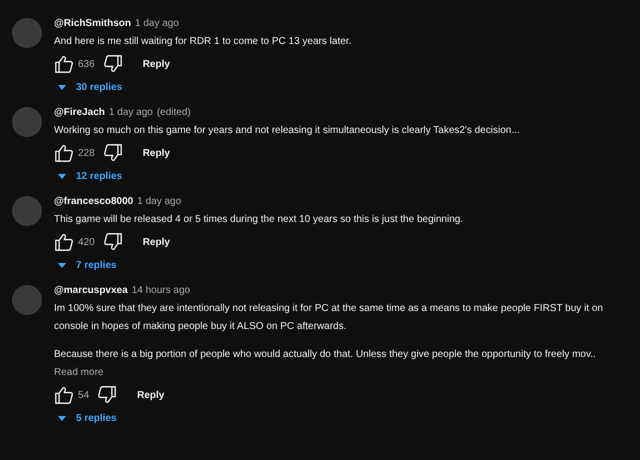 This screenshot has height=460, width=640. What do you see at coordinates (94, 201) in the screenshot?
I see `author-name: @francesco8000` at bounding box center [94, 201].